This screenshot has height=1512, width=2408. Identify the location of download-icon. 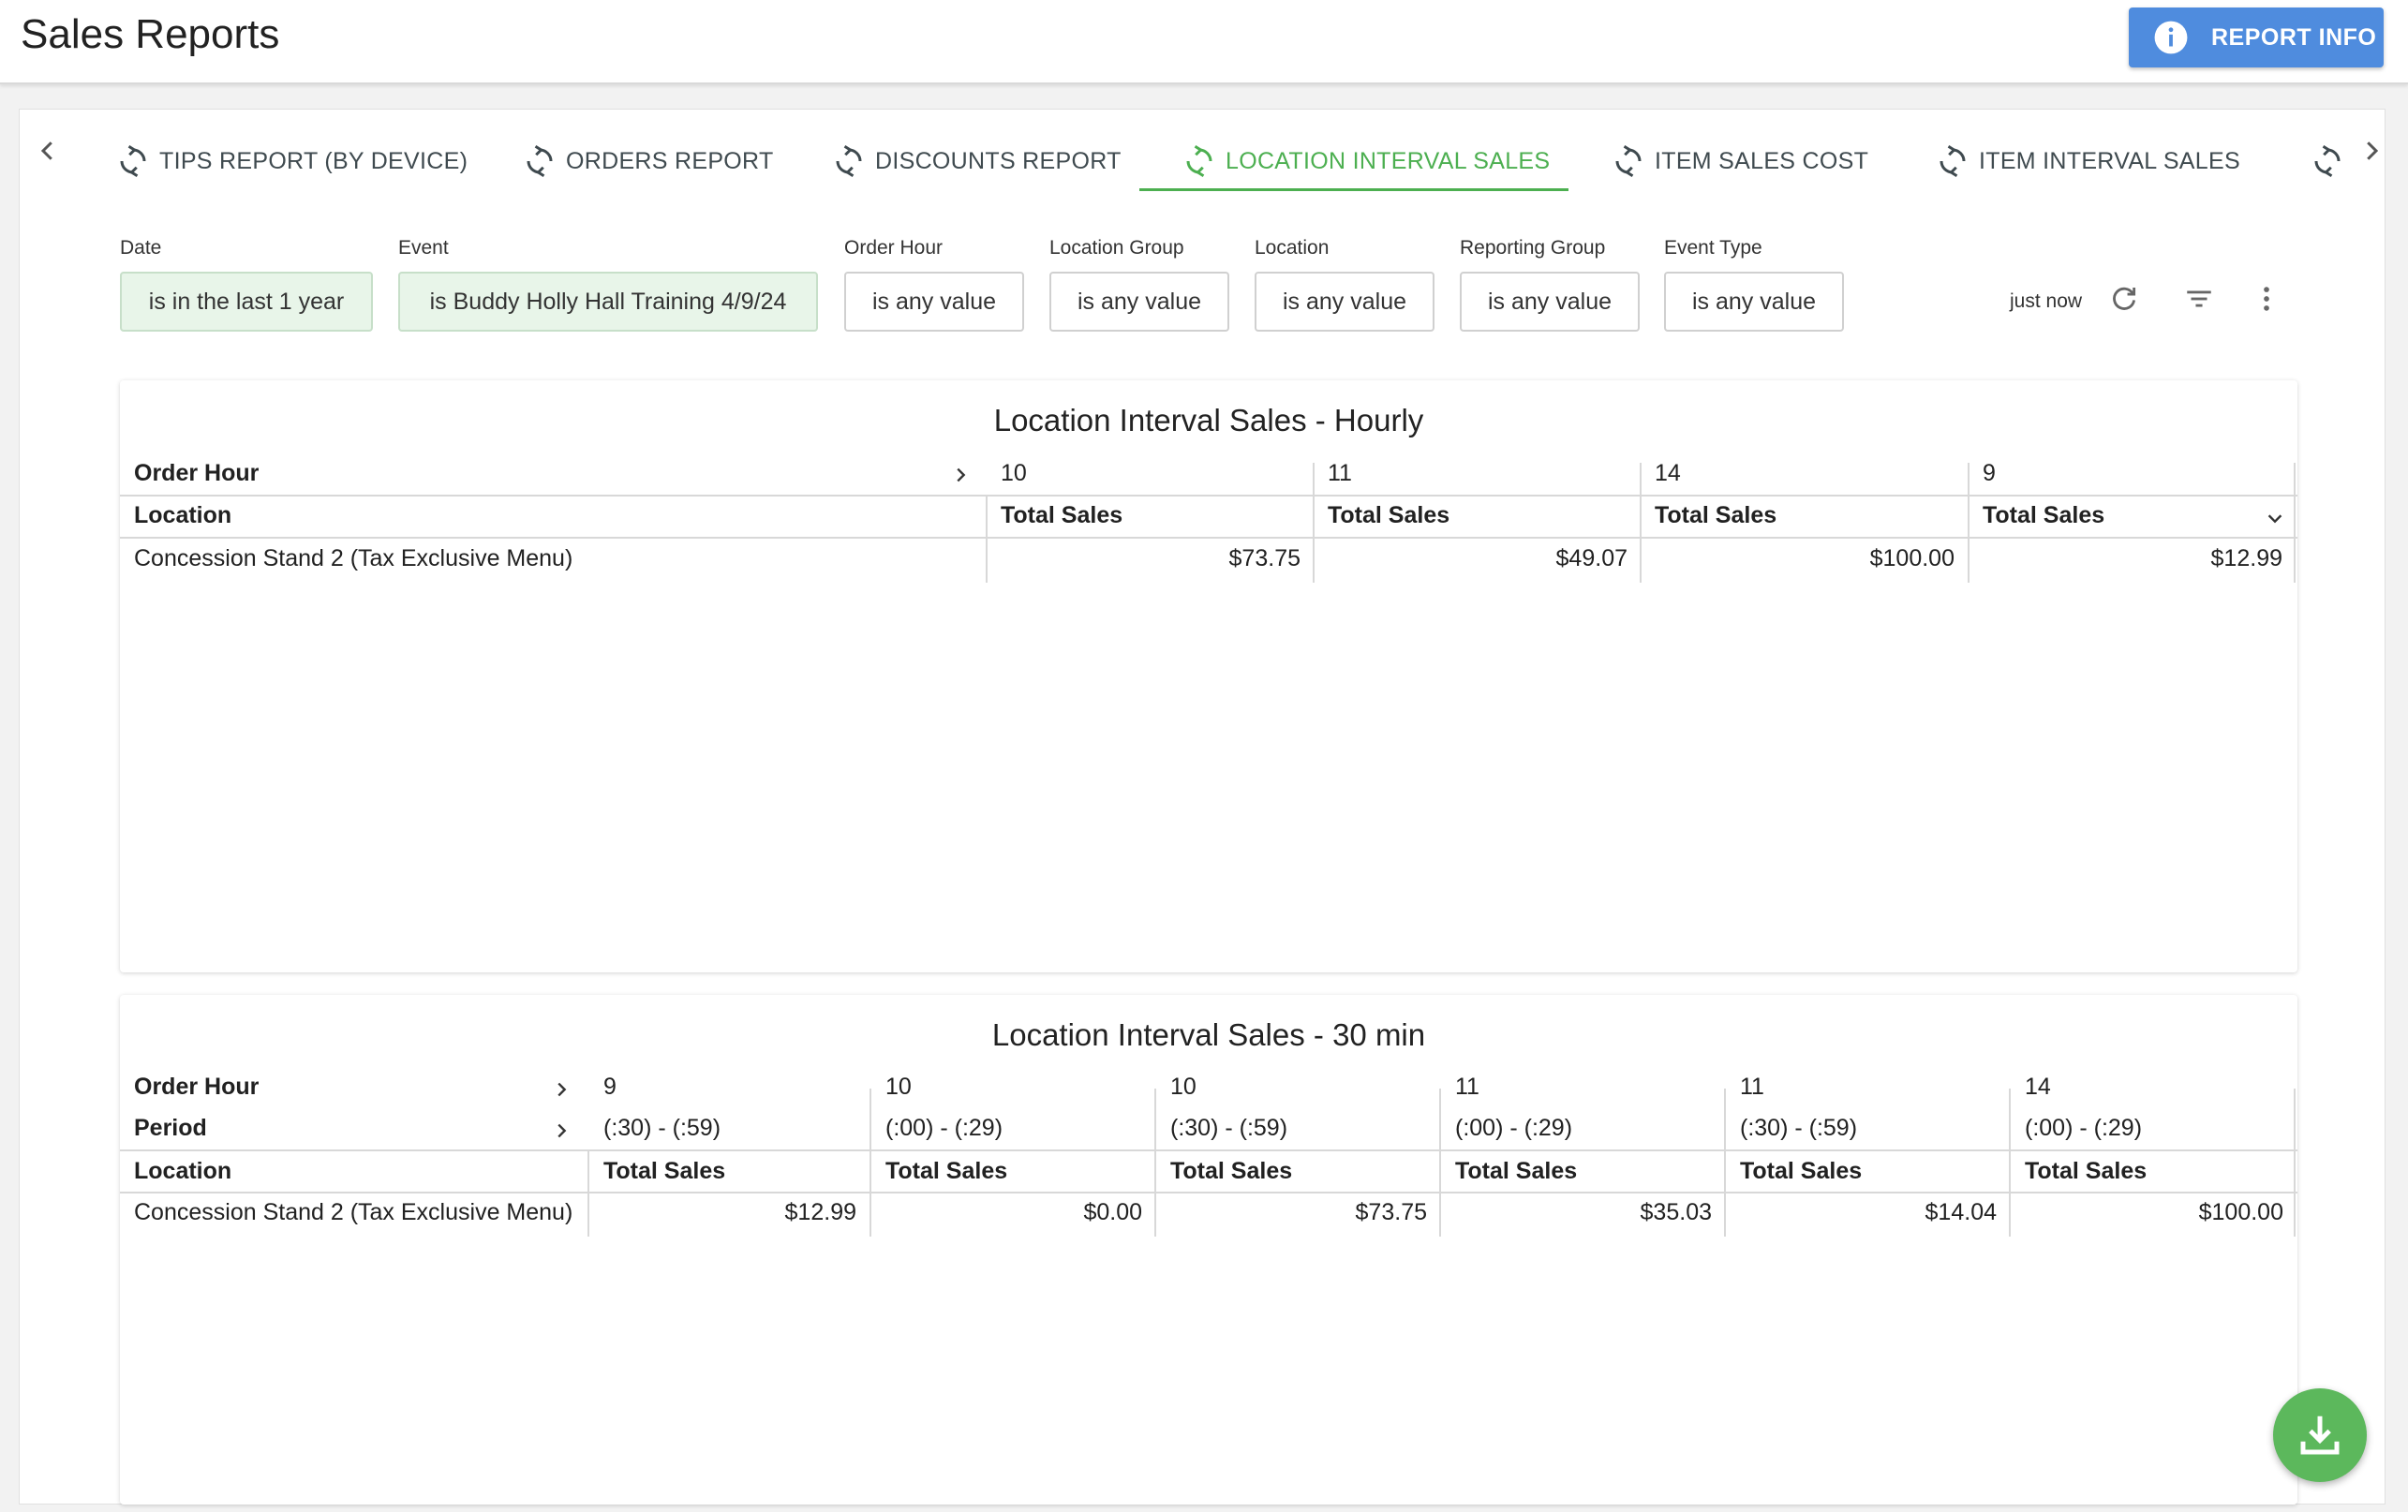
(2320, 1435).